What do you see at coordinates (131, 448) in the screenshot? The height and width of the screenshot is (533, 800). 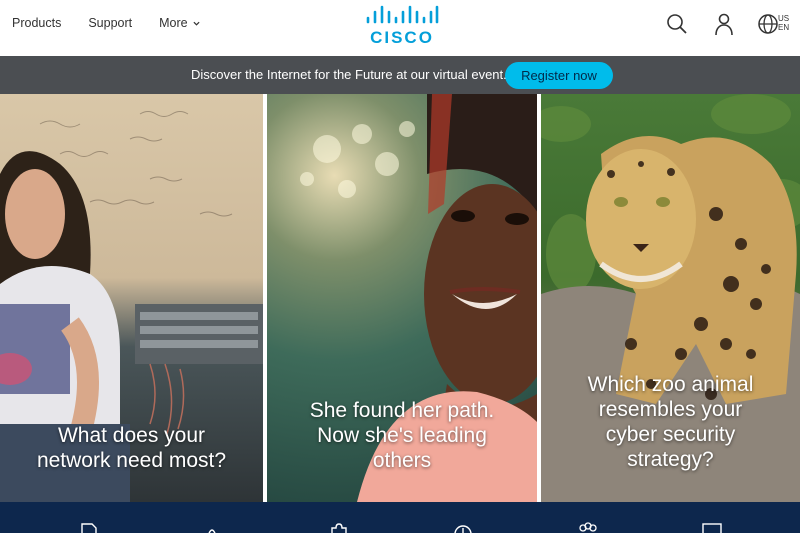 I see `hero-caption-network: What does your network need most?` at bounding box center [131, 448].